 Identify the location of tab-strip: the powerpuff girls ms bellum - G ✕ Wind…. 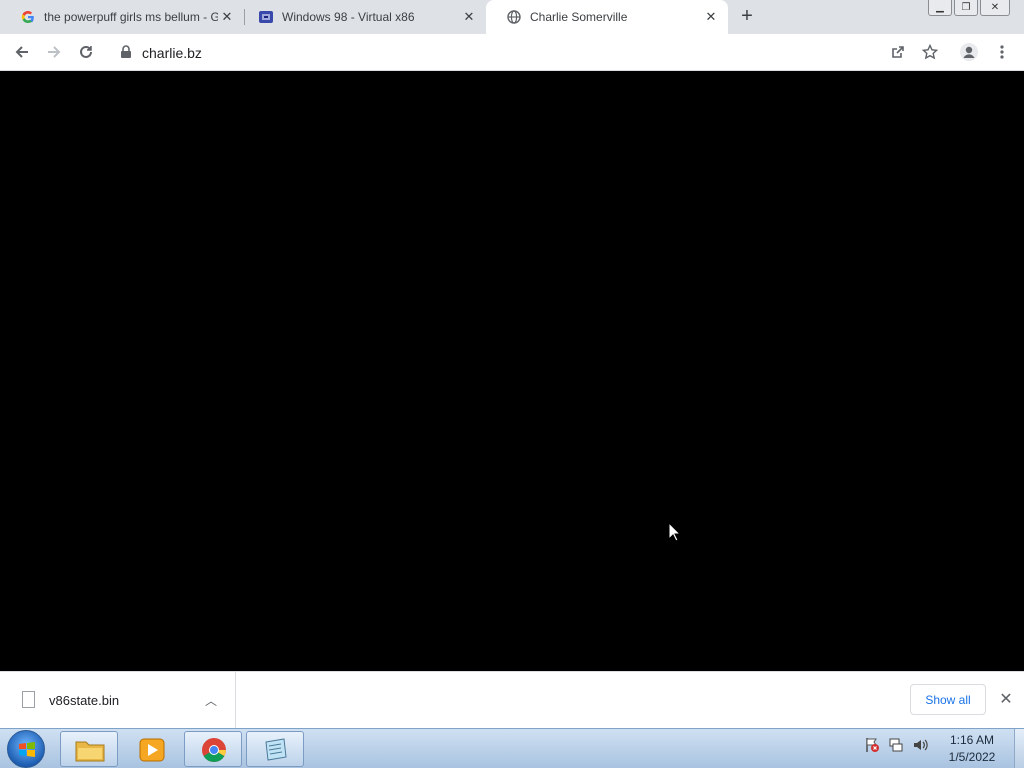
(512, 17).